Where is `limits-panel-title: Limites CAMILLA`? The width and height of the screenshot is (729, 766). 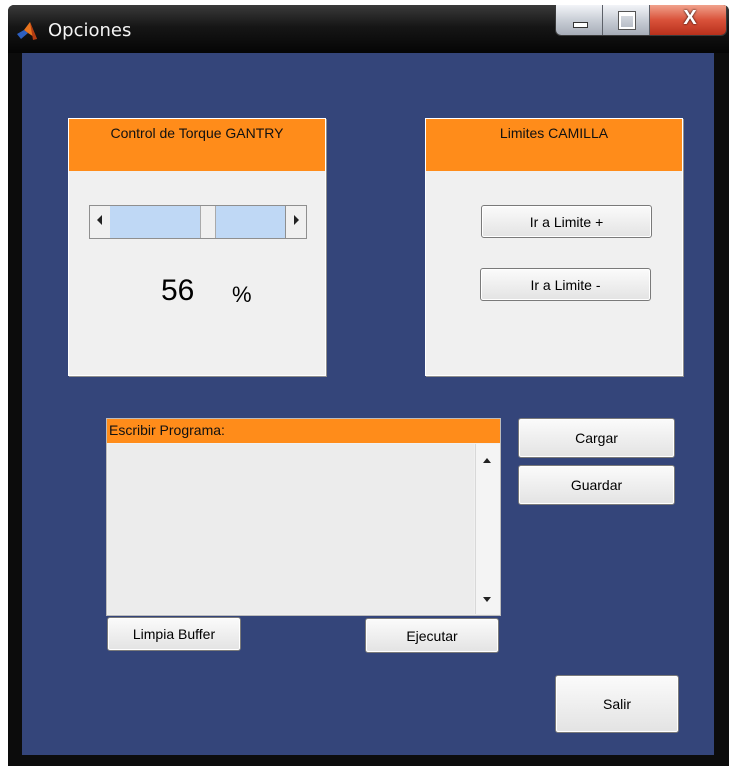
limits-panel-title: Limites CAMILLA is located at coordinates (554, 133).